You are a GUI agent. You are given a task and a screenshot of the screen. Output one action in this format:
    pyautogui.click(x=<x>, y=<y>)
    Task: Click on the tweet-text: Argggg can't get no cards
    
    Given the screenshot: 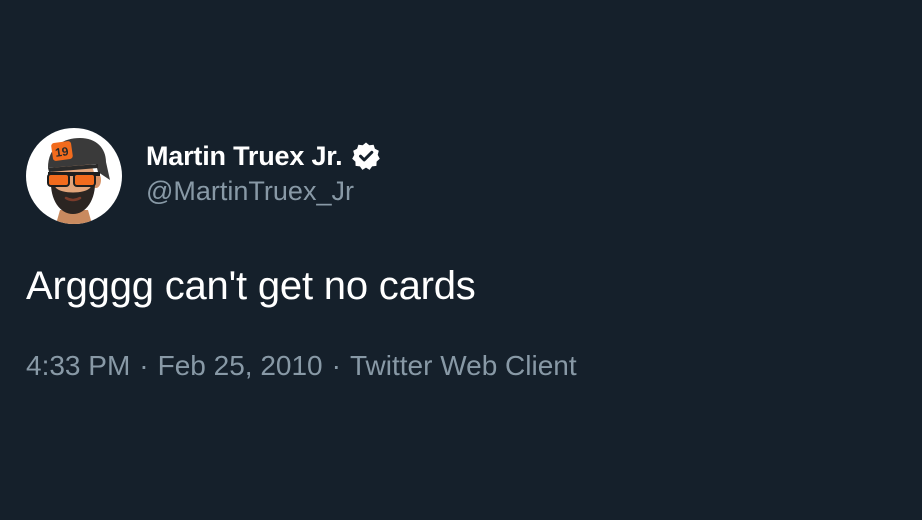 What is the action you would take?
    pyautogui.click(x=251, y=286)
    